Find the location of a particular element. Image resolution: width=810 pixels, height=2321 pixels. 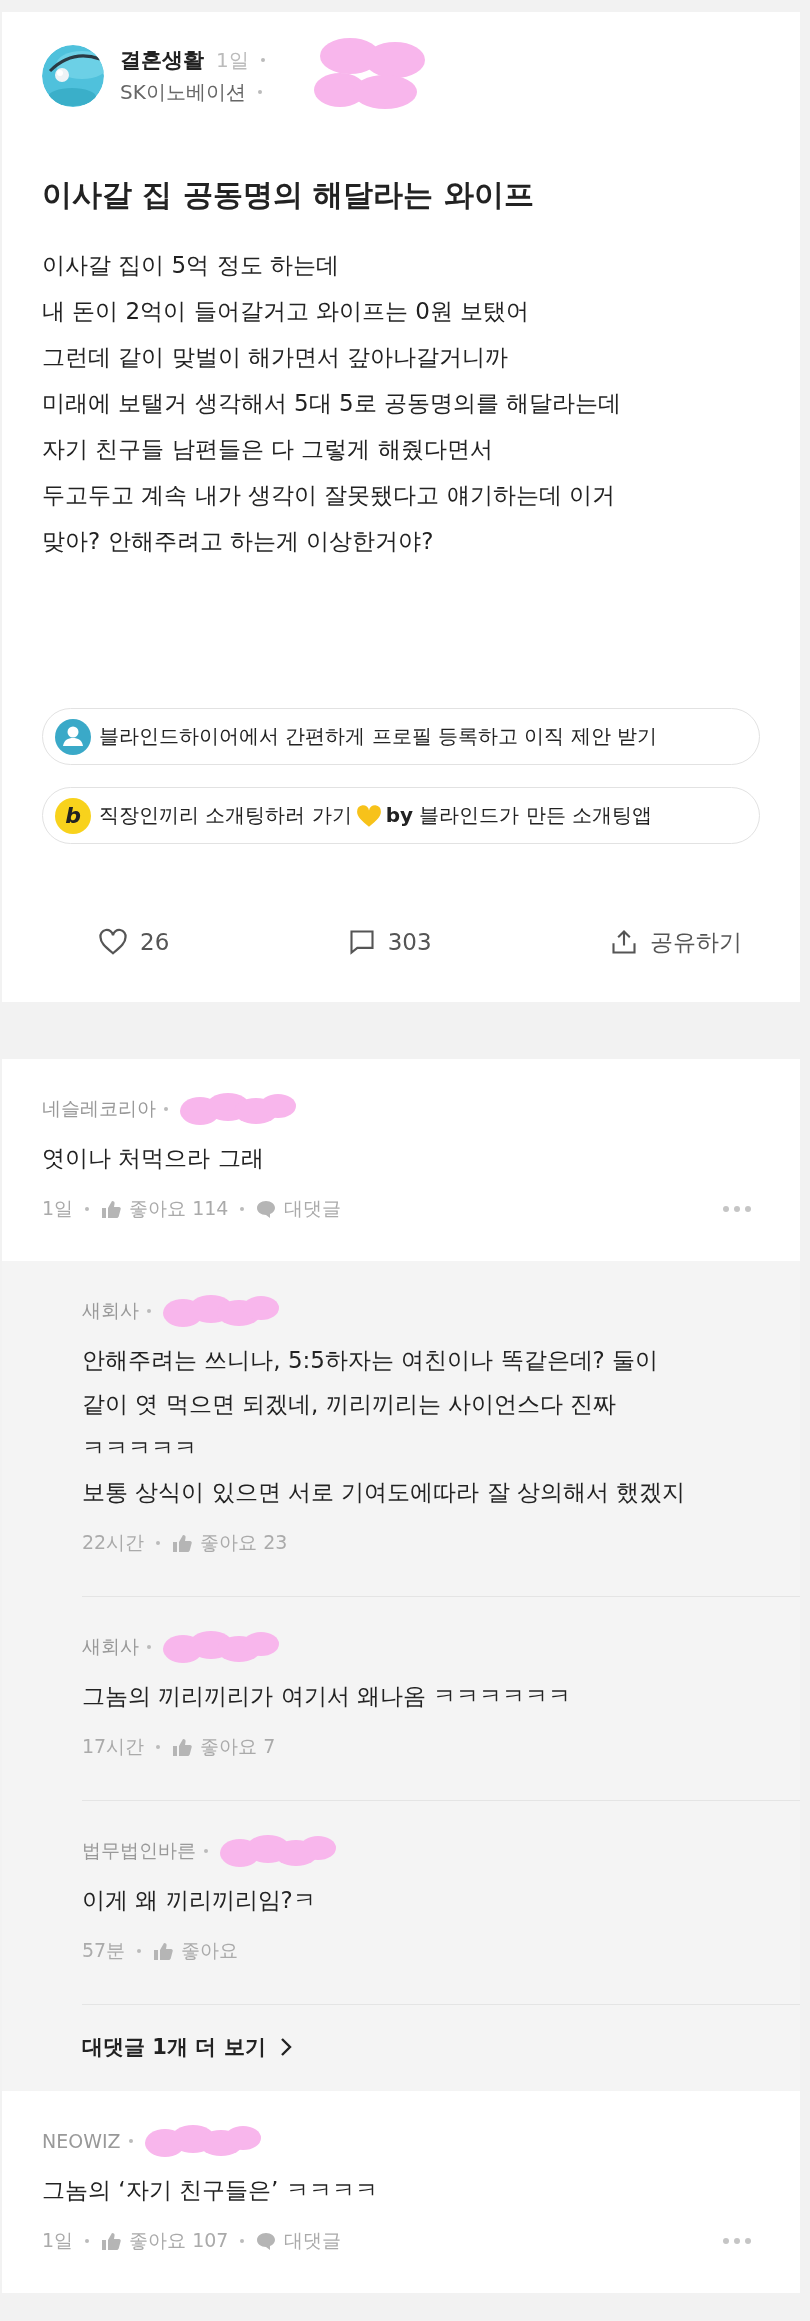

more-replies-link: 대댓글 1개 더 보기 is located at coordinates (187, 2048).